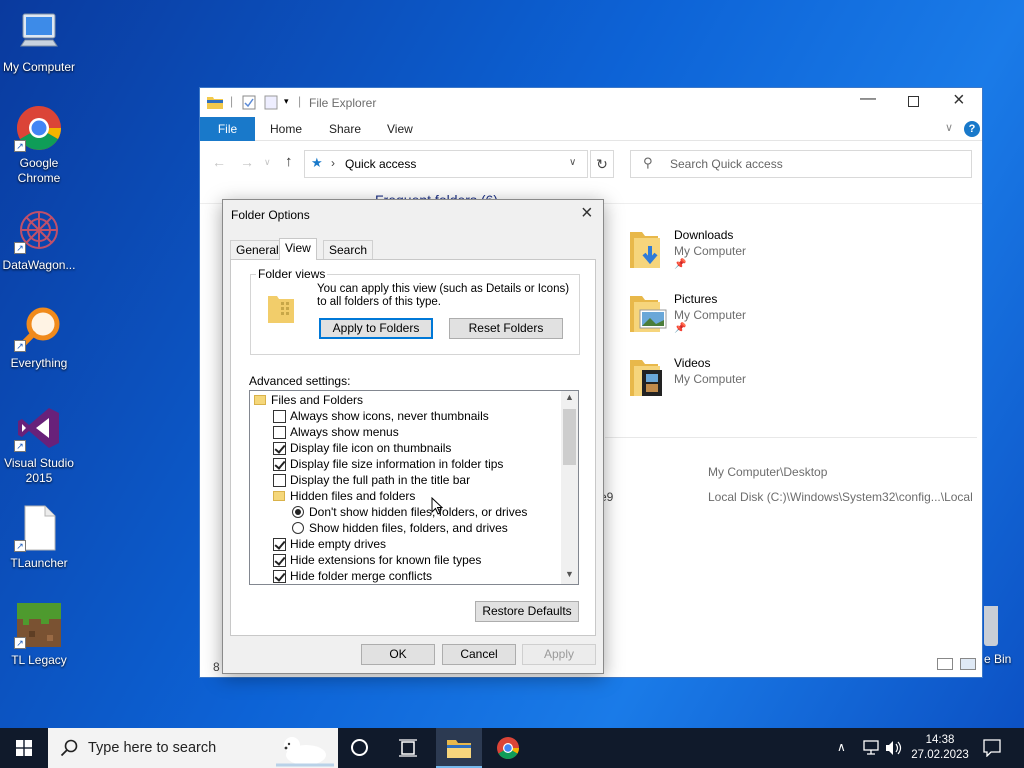 The height and width of the screenshot is (768, 1024). What do you see at coordinates (972, 129) in the screenshot?
I see `help-icon: ?` at bounding box center [972, 129].